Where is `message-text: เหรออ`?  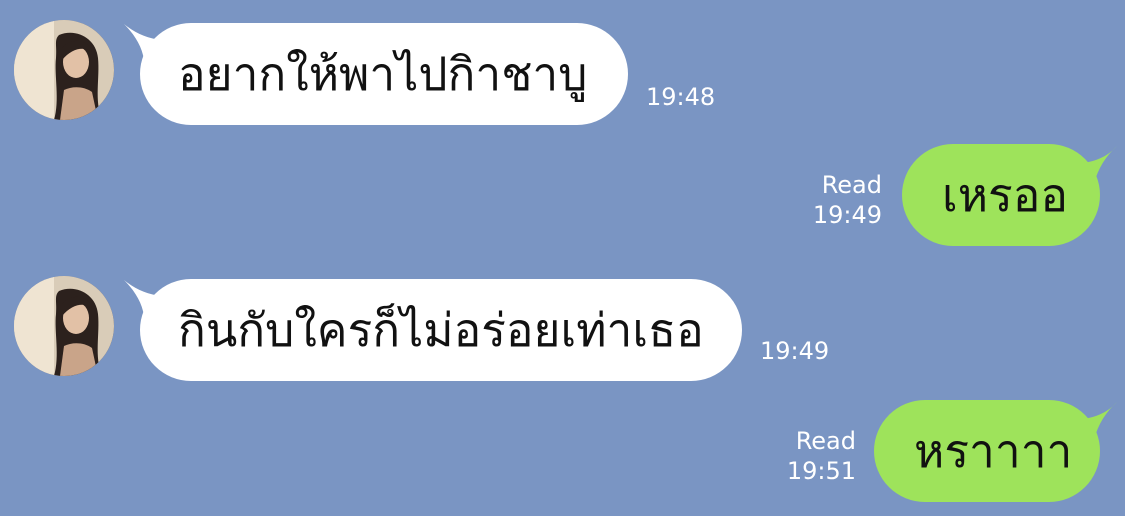 message-text: เหรออ is located at coordinates (1005, 194).